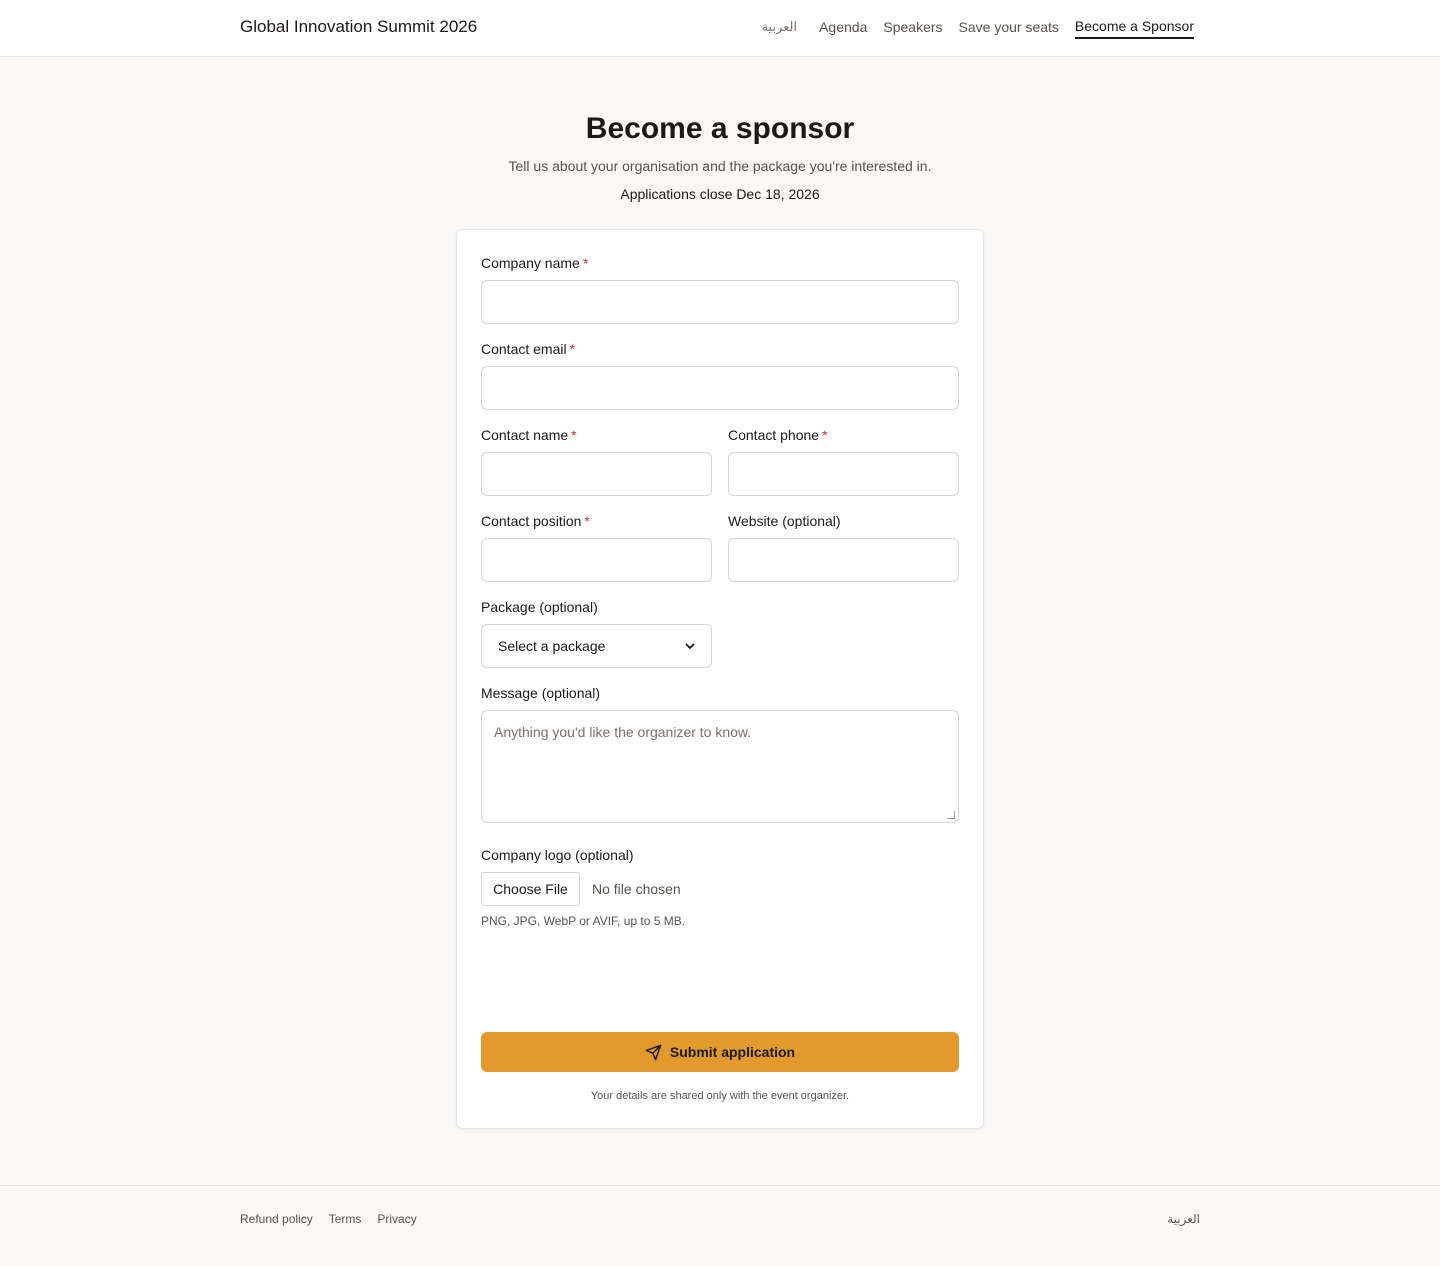  I want to click on package-select: Select a package, so click(596, 646).